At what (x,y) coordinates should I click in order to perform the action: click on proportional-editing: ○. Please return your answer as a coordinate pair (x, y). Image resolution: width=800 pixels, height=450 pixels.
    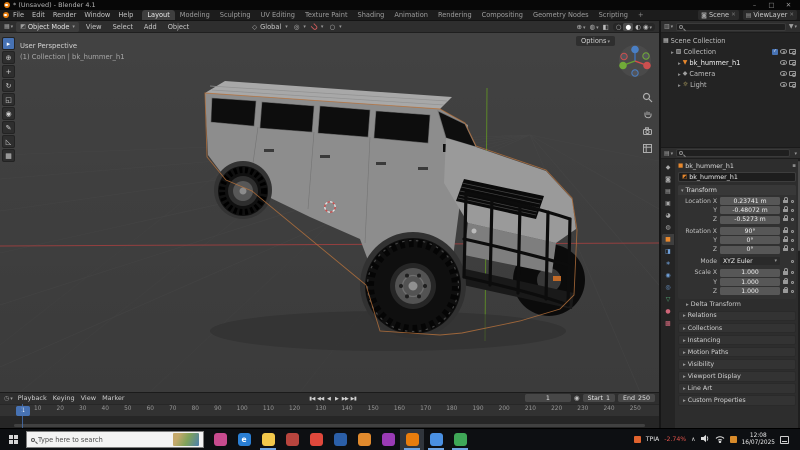
    Looking at the image, I should click on (335, 27).